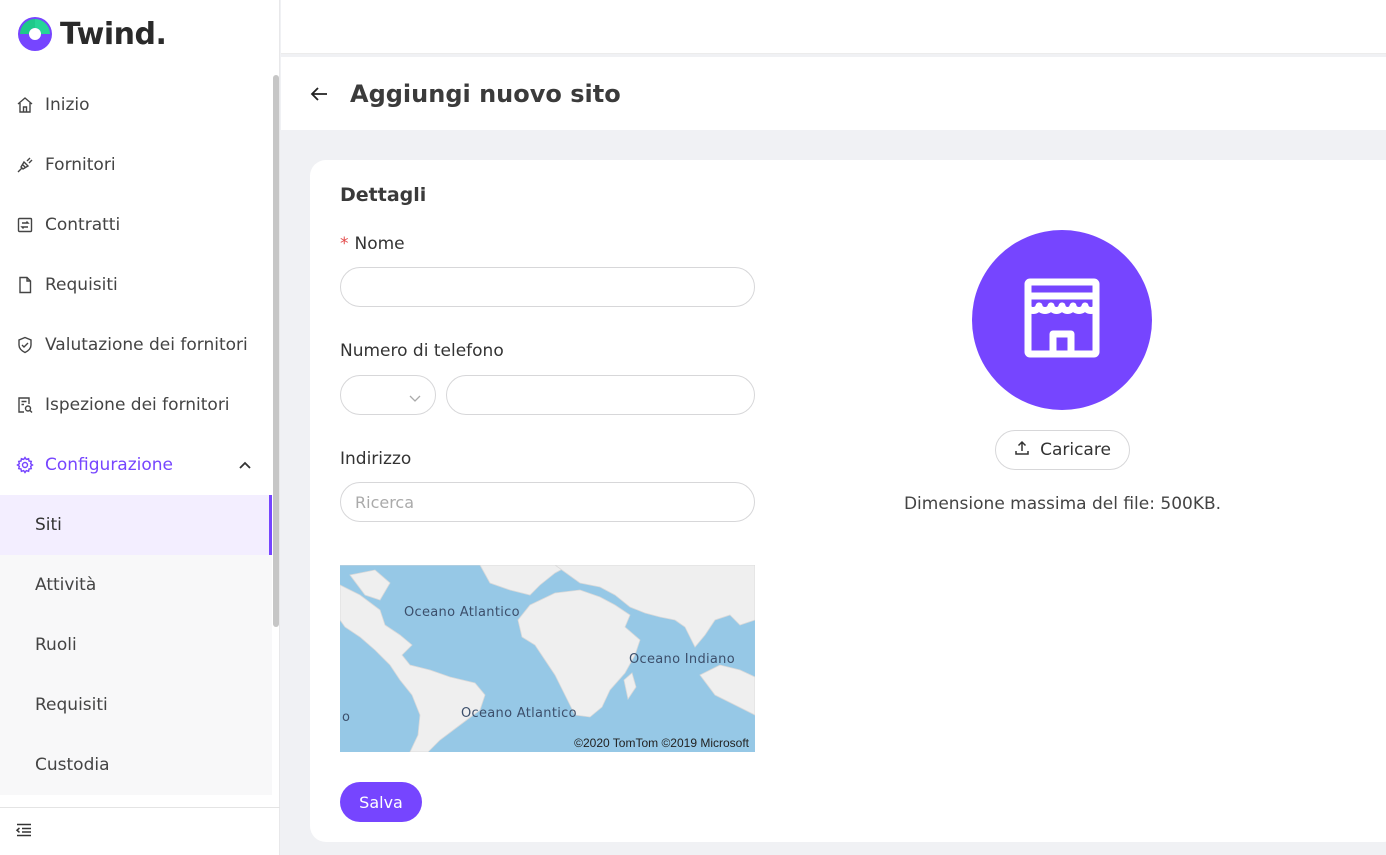  I want to click on phone-input, so click(600, 395).